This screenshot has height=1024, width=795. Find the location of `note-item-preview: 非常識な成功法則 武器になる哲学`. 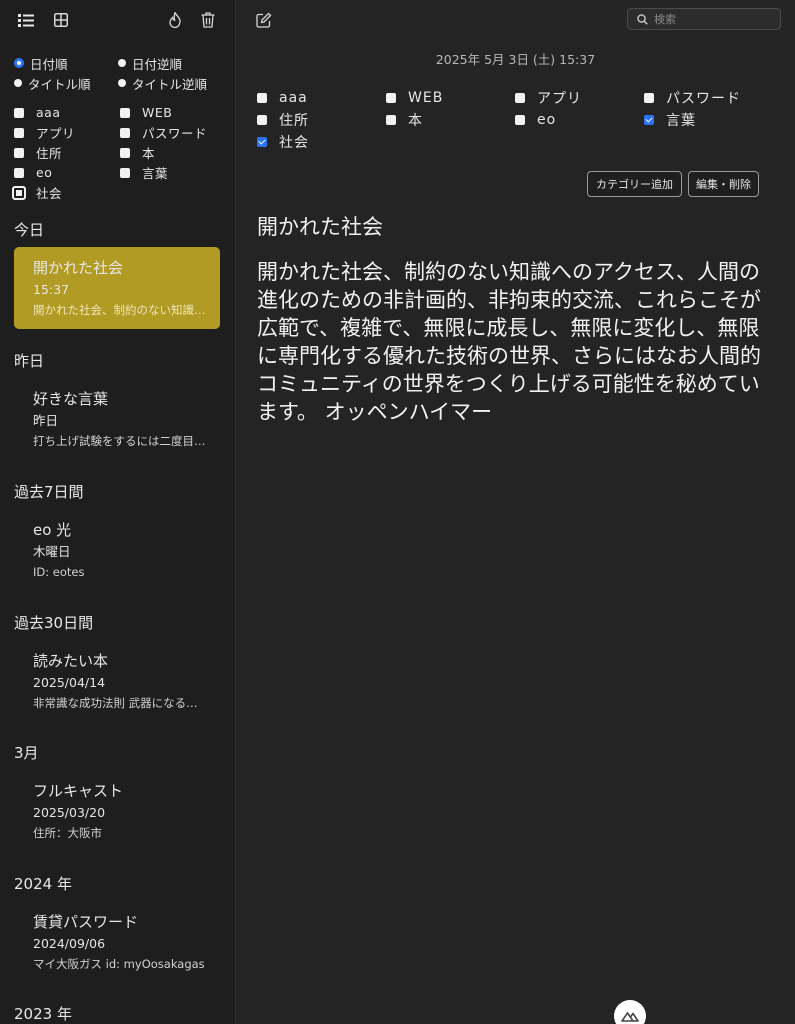

note-item-preview: 非常識な成功法則 武器になる哲学 is located at coordinates (120, 703).